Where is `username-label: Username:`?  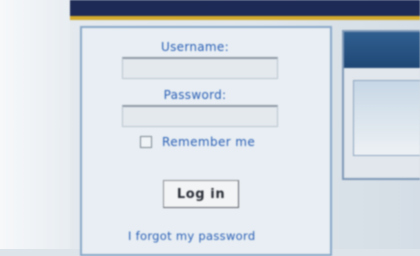 username-label: Username: is located at coordinates (195, 47).